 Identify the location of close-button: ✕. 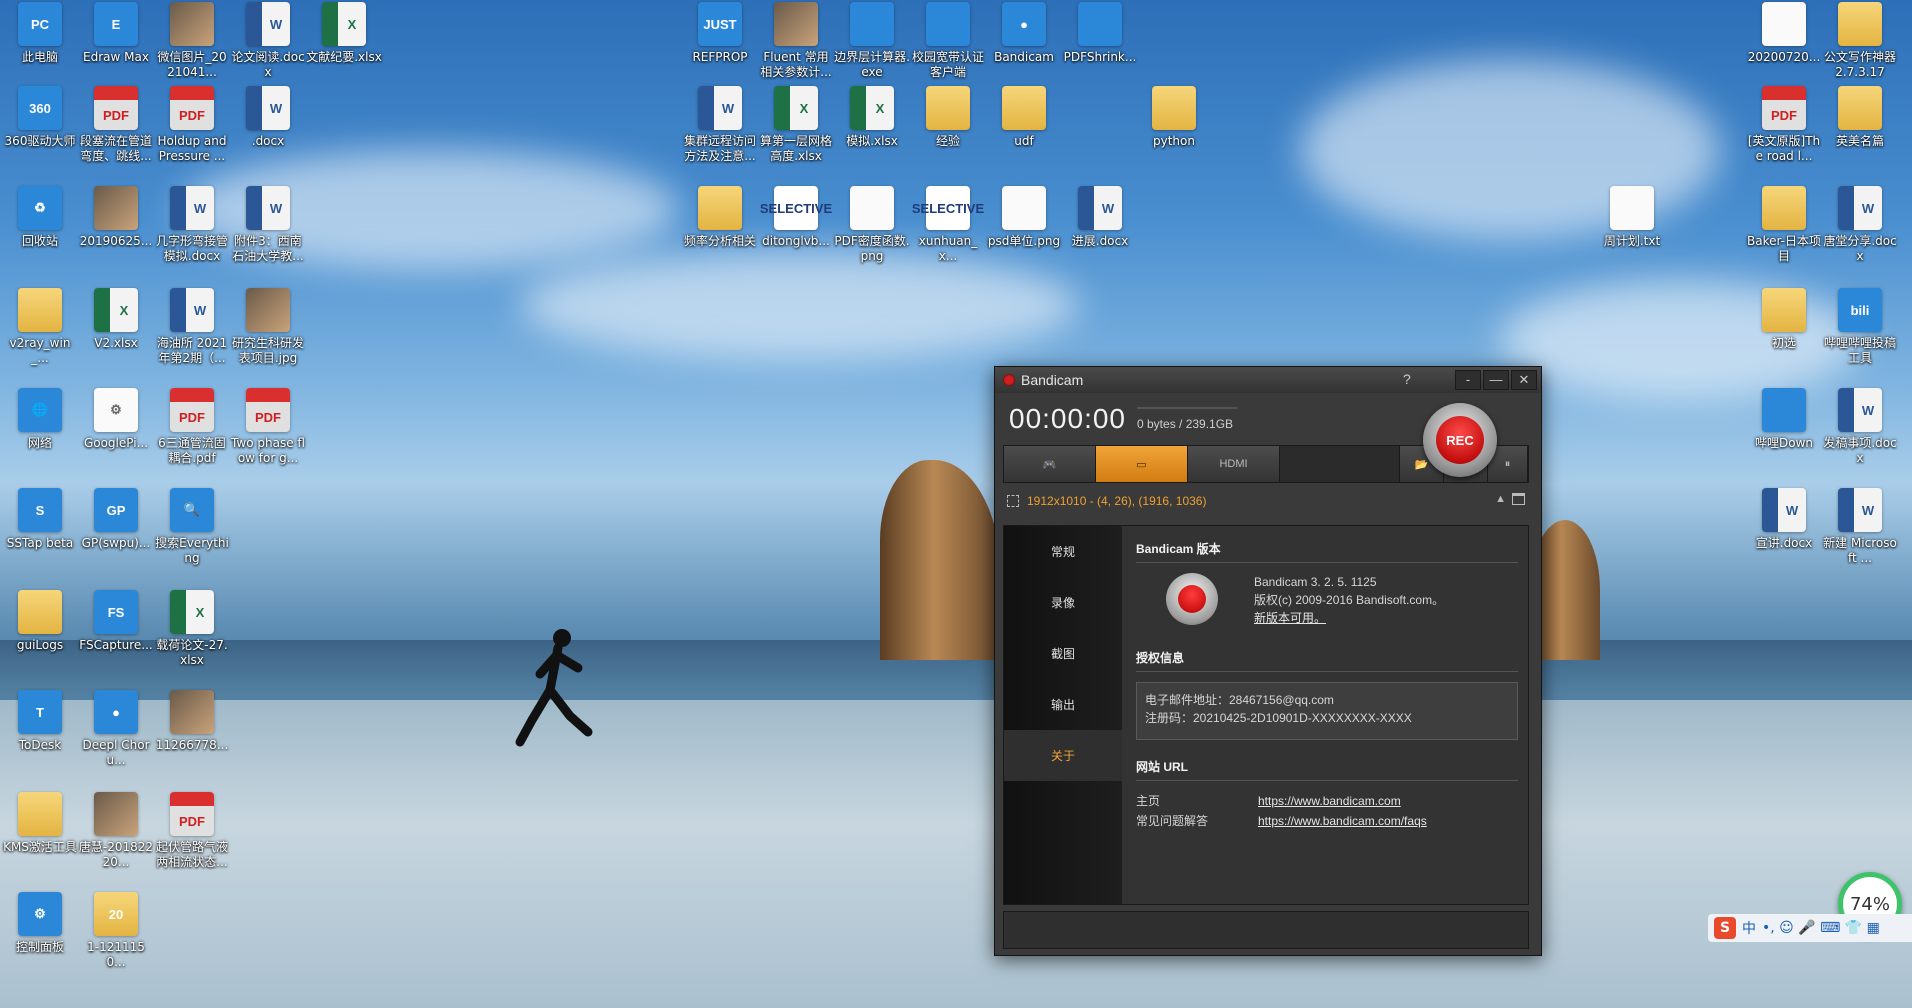
(1524, 380).